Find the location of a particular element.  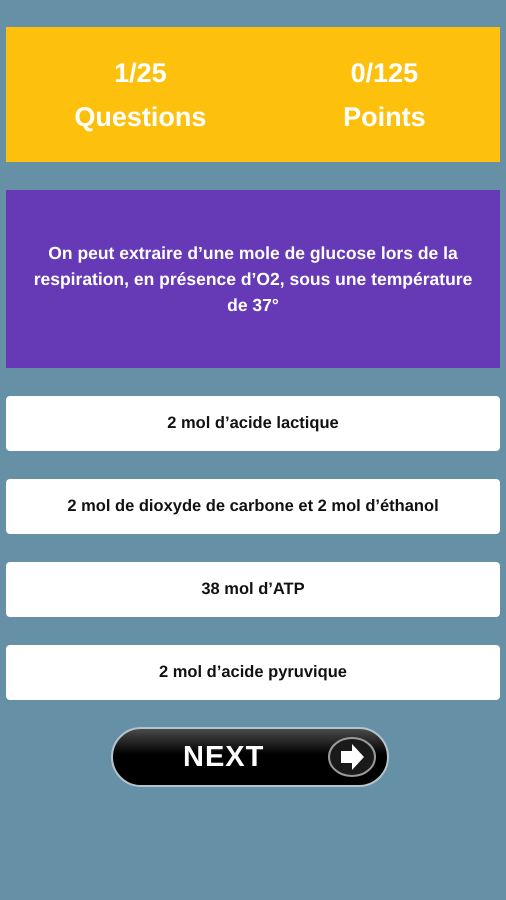

question-text: On peut extraire d’une mole de glucose lors de la respiration, en présence d’O2, sous une température de 37° is located at coordinates (253, 279).